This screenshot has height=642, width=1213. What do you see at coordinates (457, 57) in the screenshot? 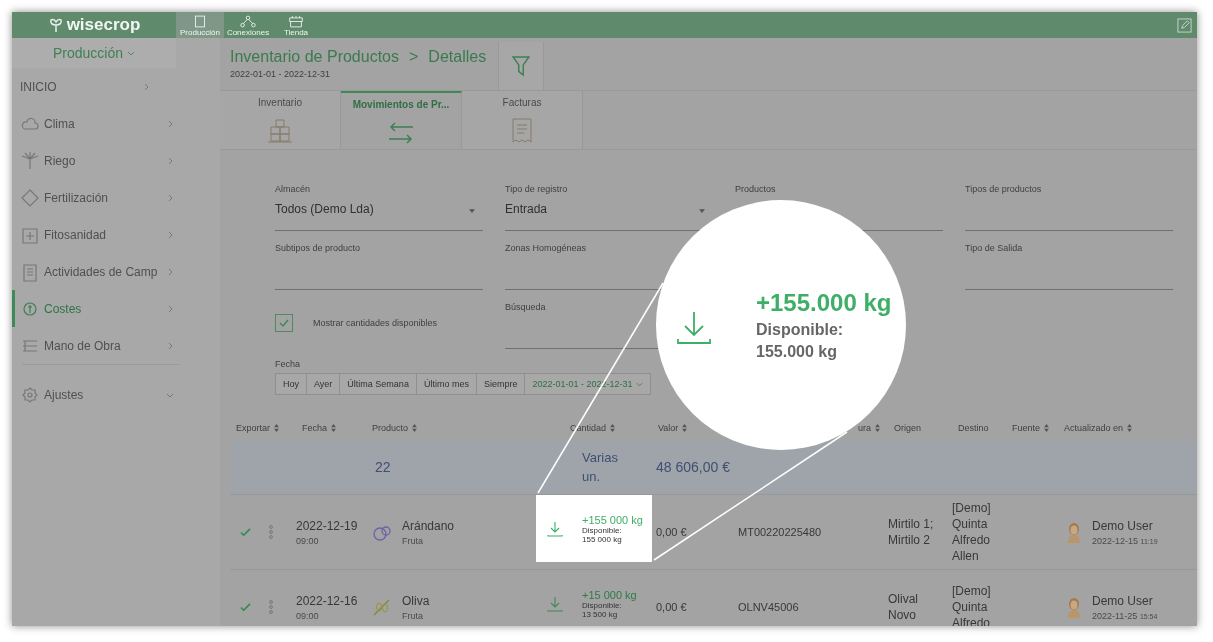
I see `page-subtitle: Detalles` at bounding box center [457, 57].